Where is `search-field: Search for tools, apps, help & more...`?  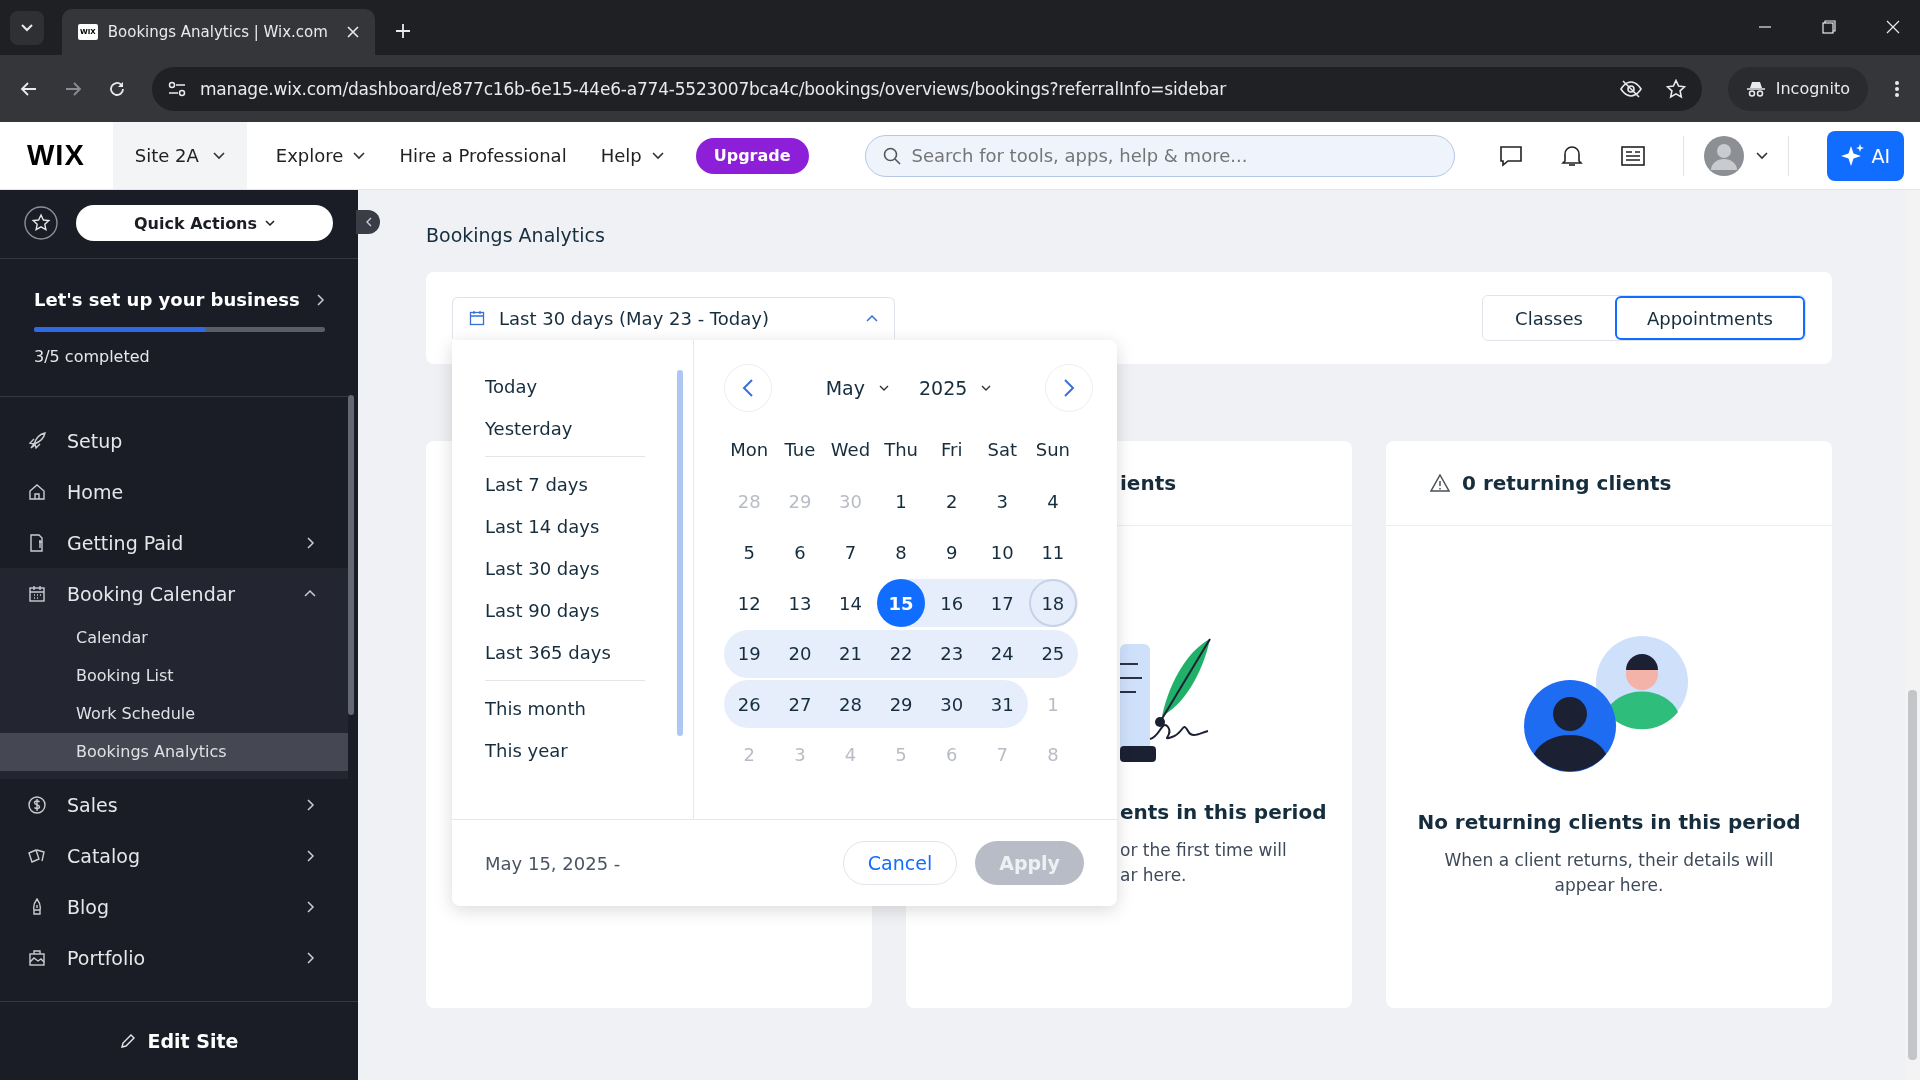 search-field: Search for tools, apps, help & more... is located at coordinates (1159, 155).